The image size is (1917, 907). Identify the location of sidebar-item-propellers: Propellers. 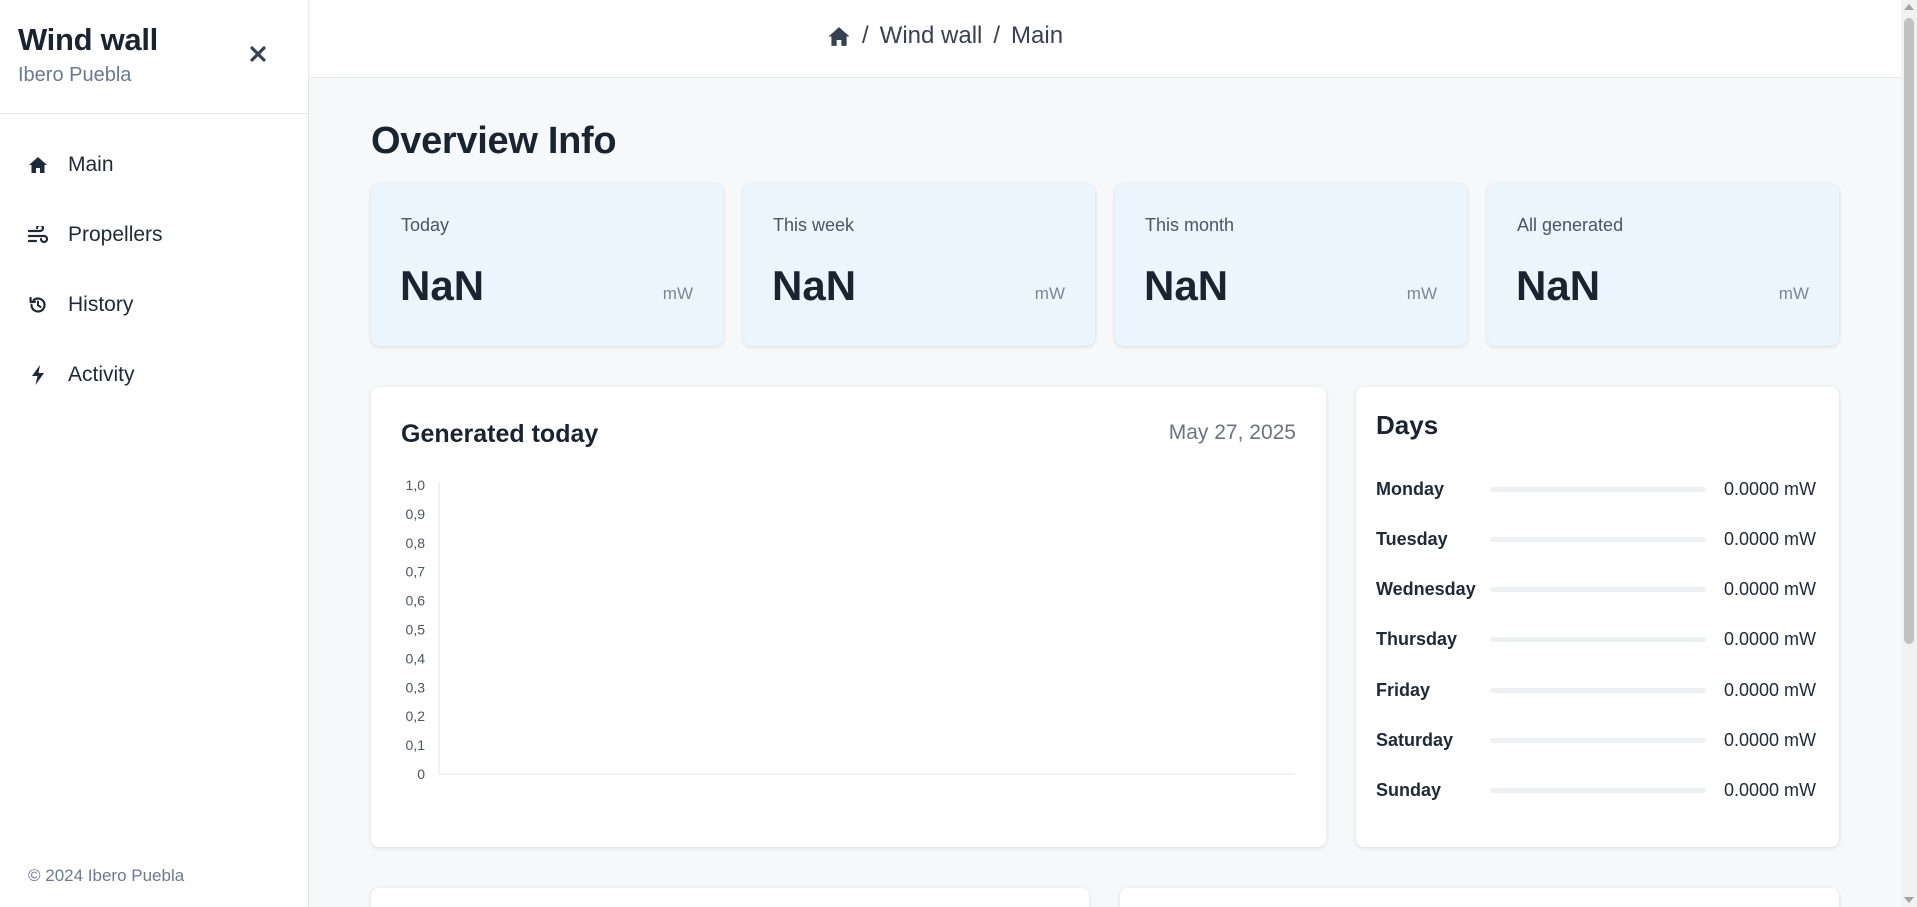
(154, 235).